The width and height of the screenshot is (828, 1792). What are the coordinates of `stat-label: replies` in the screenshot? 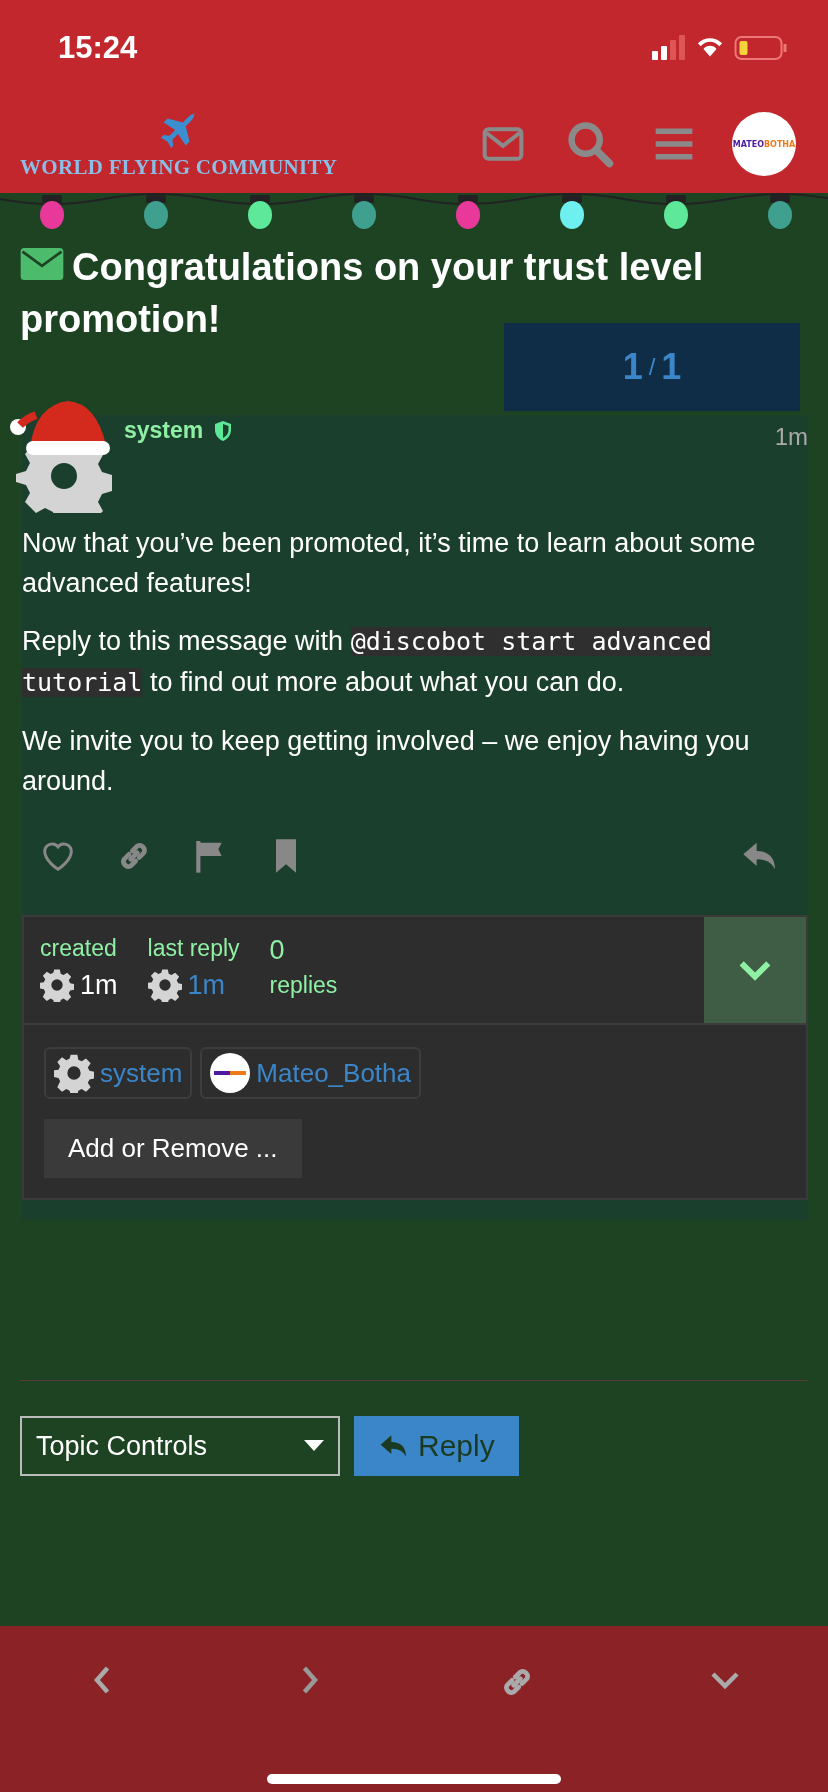 It's located at (303, 985).